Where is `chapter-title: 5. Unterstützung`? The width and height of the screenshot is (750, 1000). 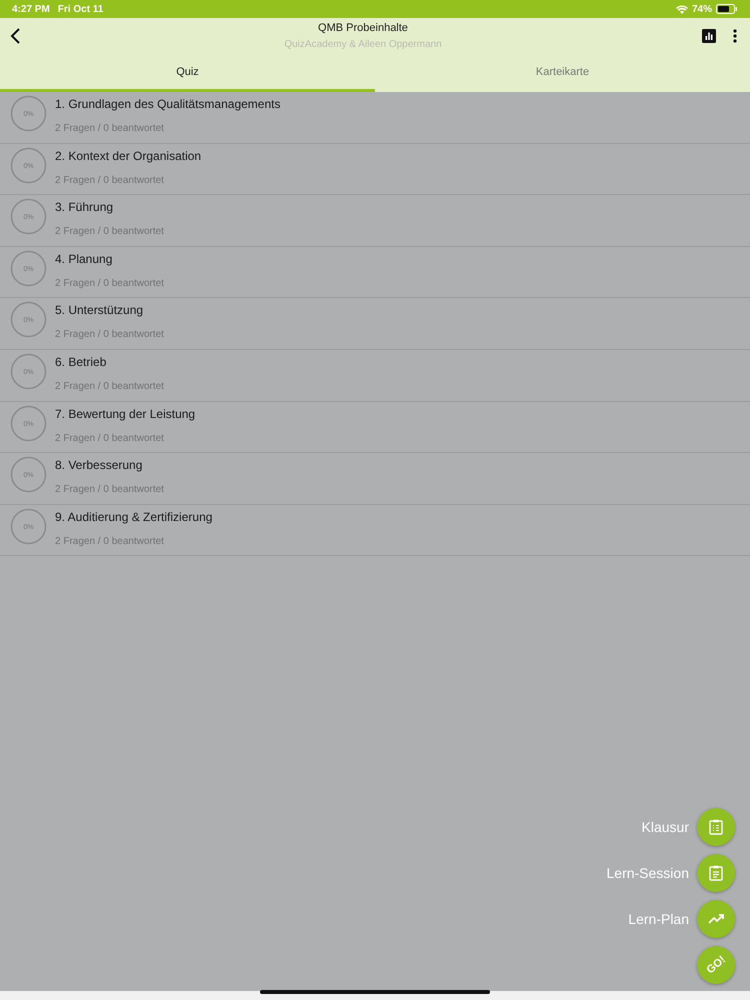
chapter-title: 5. Unterstützung is located at coordinates (99, 311).